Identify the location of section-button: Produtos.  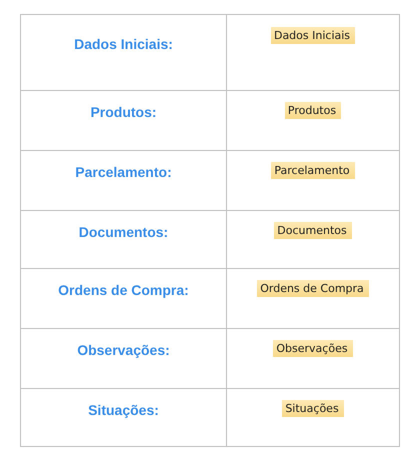
(313, 110).